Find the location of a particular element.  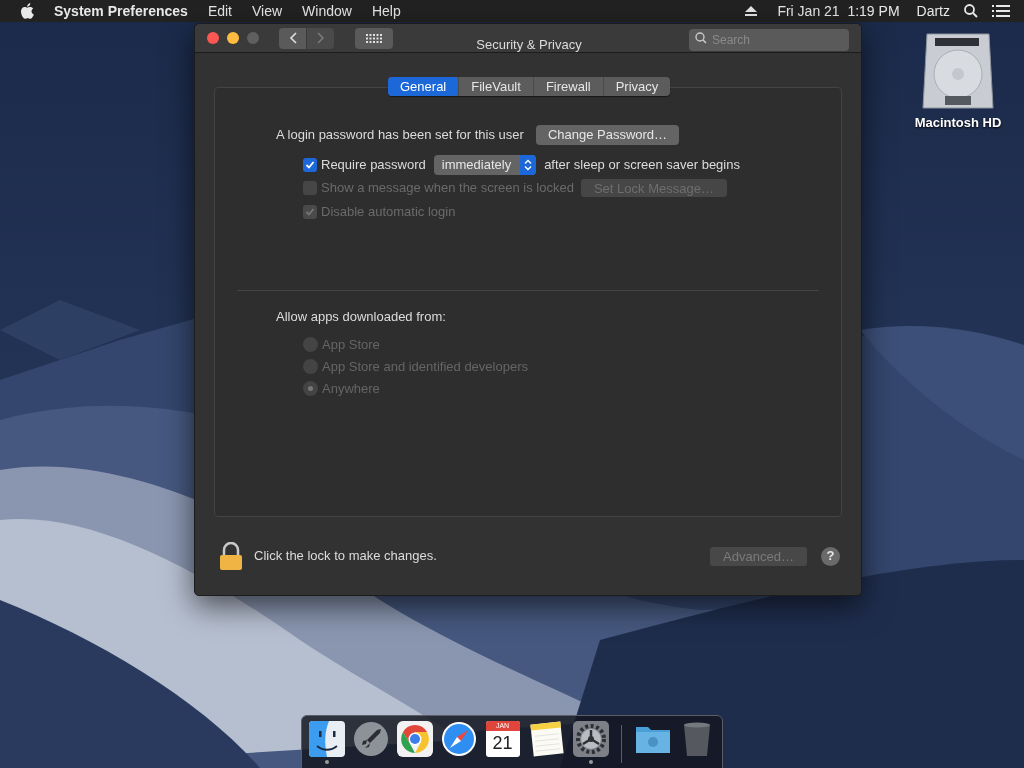

stepper-icon is located at coordinates (528, 164).